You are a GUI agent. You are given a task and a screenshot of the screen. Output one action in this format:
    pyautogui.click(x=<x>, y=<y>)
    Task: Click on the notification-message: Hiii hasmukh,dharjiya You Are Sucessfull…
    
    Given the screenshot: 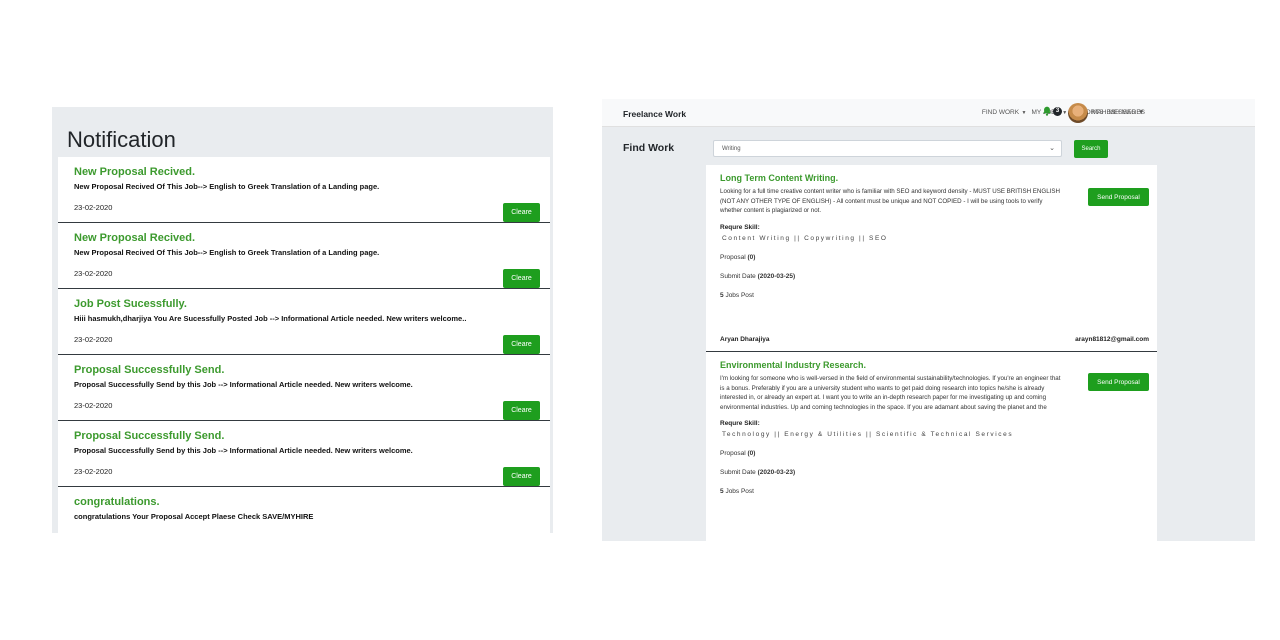 What is the action you would take?
    pyautogui.click(x=270, y=318)
    